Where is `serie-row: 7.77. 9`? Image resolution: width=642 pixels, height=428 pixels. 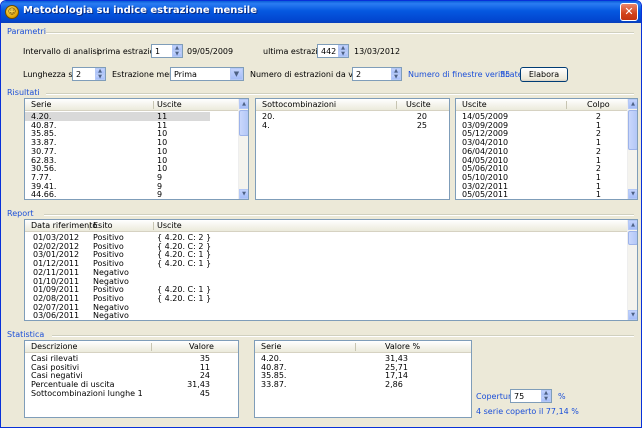 serie-row: 7.77. 9 is located at coordinates (136, 177).